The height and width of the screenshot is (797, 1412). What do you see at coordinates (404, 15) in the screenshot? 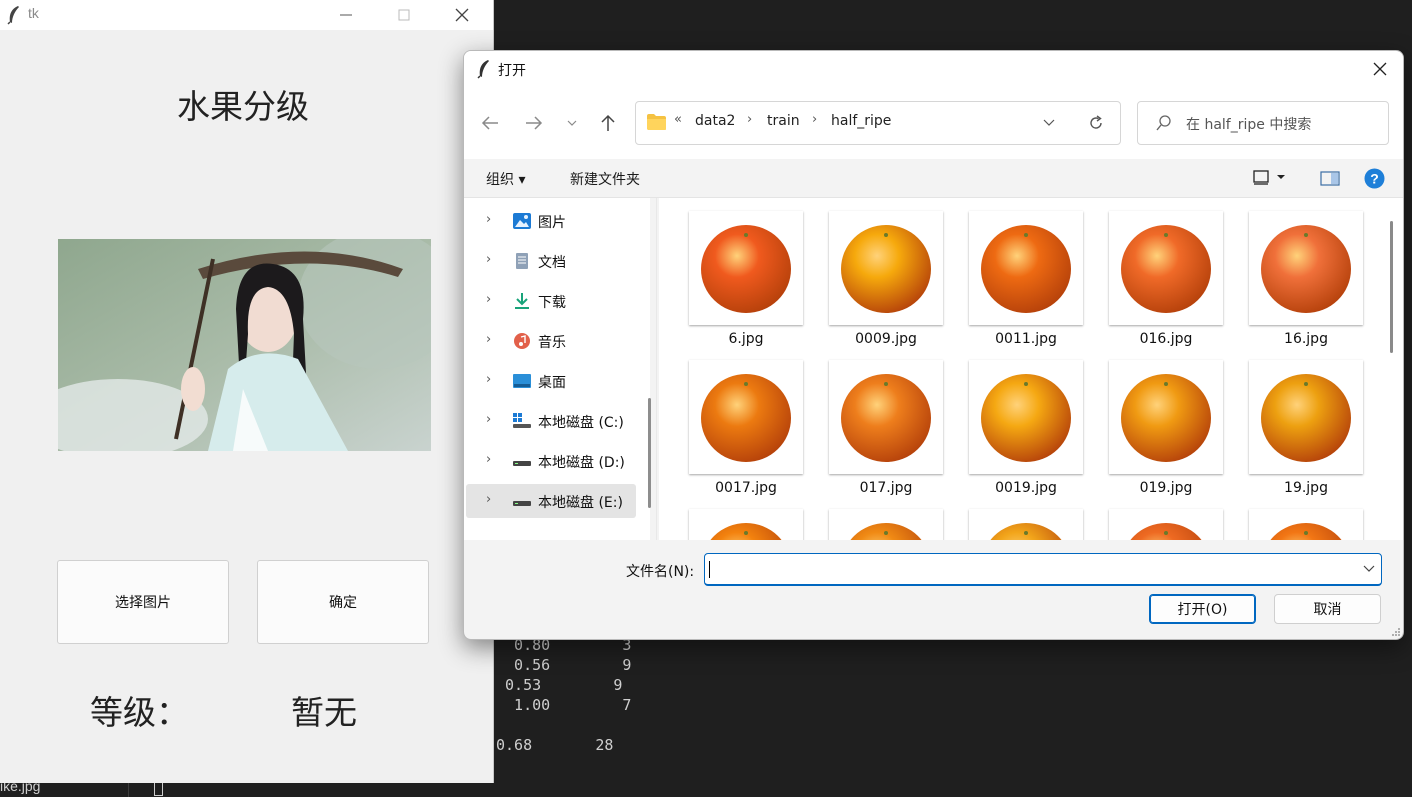
I see `maximize-button` at bounding box center [404, 15].